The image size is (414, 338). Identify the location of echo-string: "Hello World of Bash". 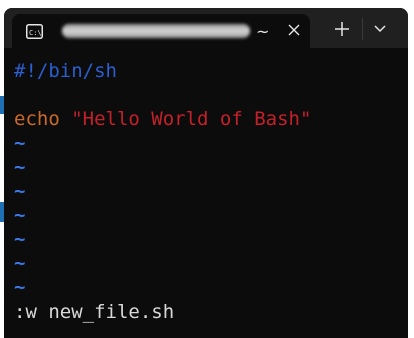
(191, 119).